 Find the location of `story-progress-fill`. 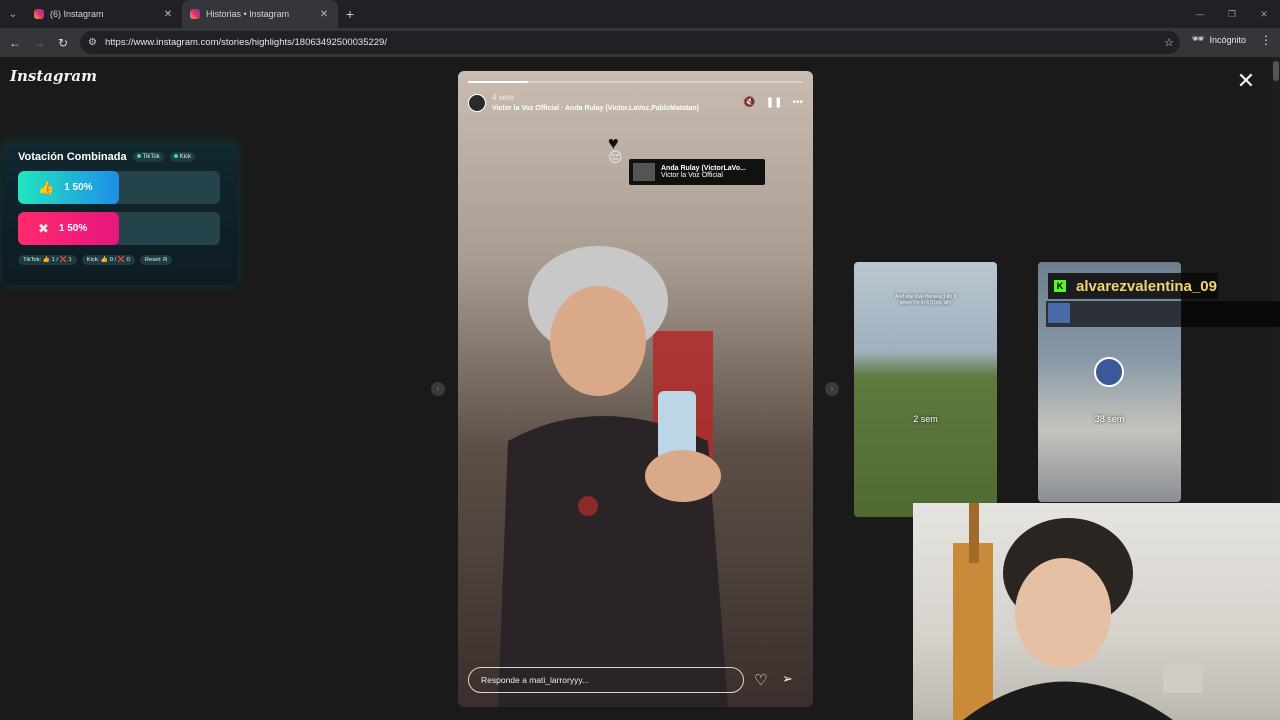

story-progress-fill is located at coordinates (498, 82).